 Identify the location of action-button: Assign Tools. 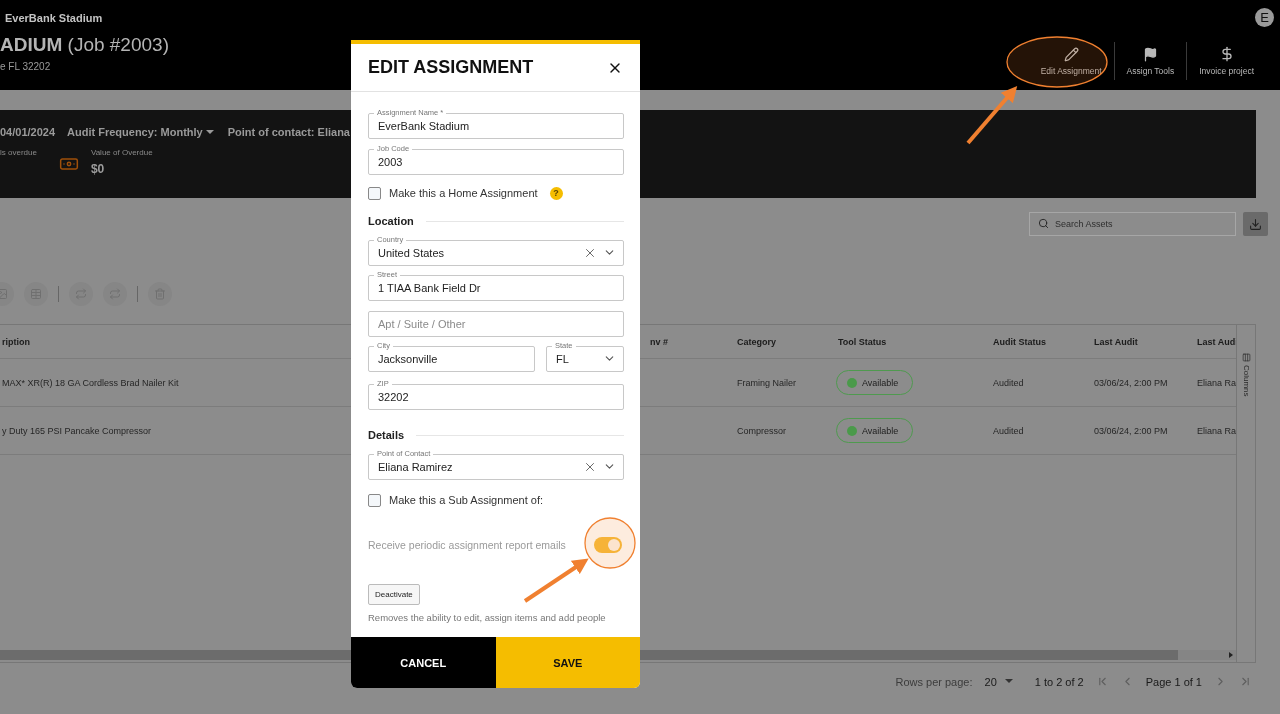
(1150, 61).